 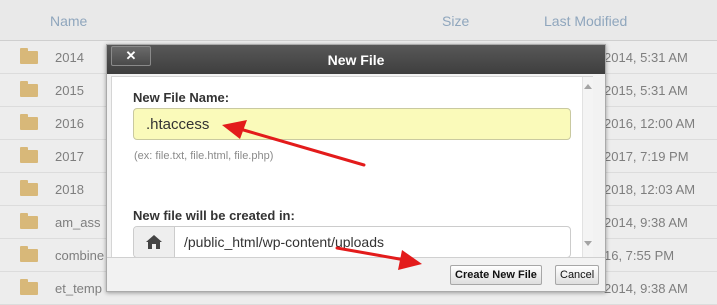 I want to click on file-modified: 2016, 12:00 AM, so click(x=650, y=123).